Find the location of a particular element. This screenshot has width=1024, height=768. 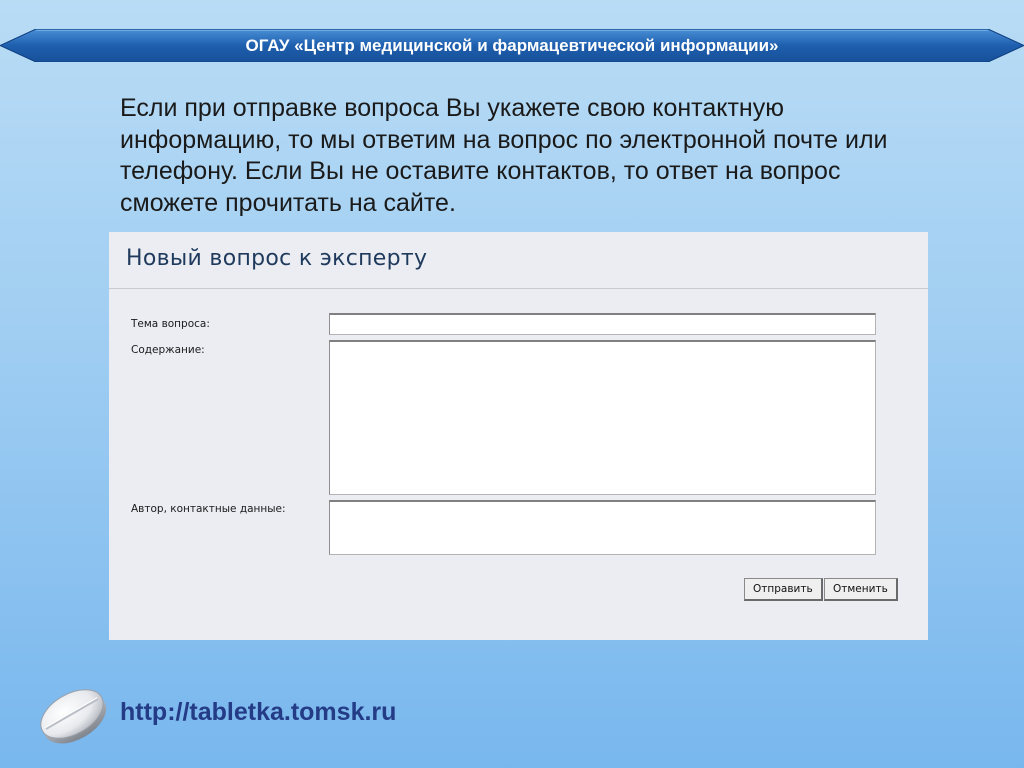

subject-input is located at coordinates (602, 324).